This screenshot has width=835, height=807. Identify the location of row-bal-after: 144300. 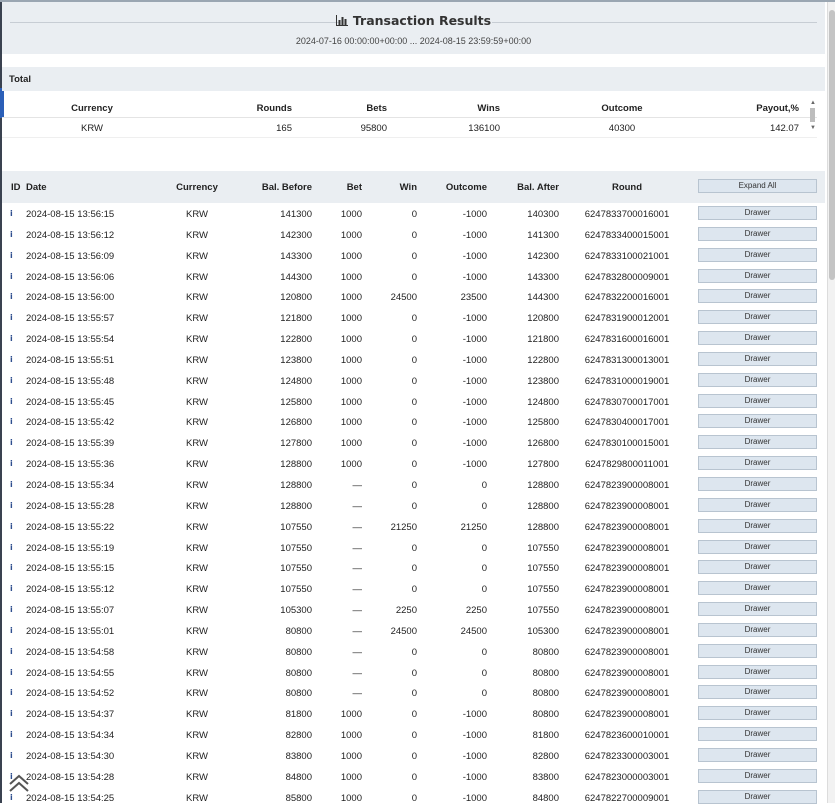
(543, 298).